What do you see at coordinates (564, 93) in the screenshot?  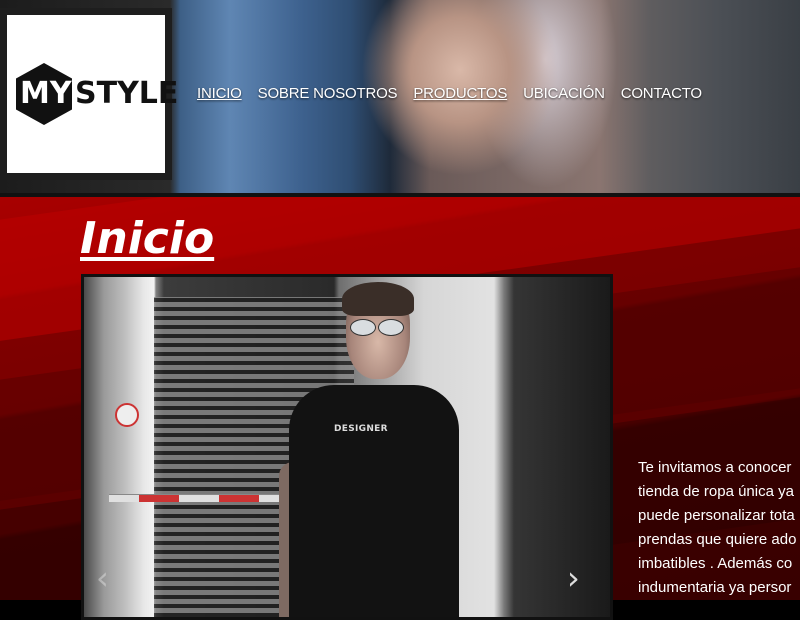 I see `nav-item-ubicacion: UBICACIÓN` at bounding box center [564, 93].